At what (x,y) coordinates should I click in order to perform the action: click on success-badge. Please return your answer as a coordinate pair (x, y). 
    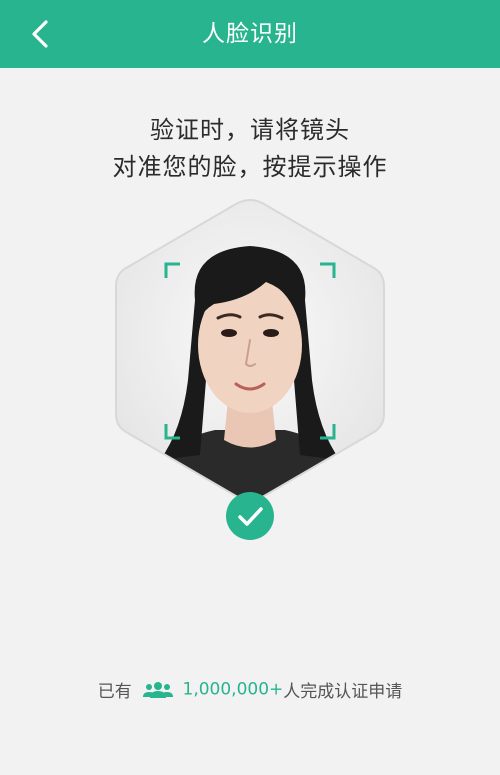
    Looking at the image, I should click on (250, 516).